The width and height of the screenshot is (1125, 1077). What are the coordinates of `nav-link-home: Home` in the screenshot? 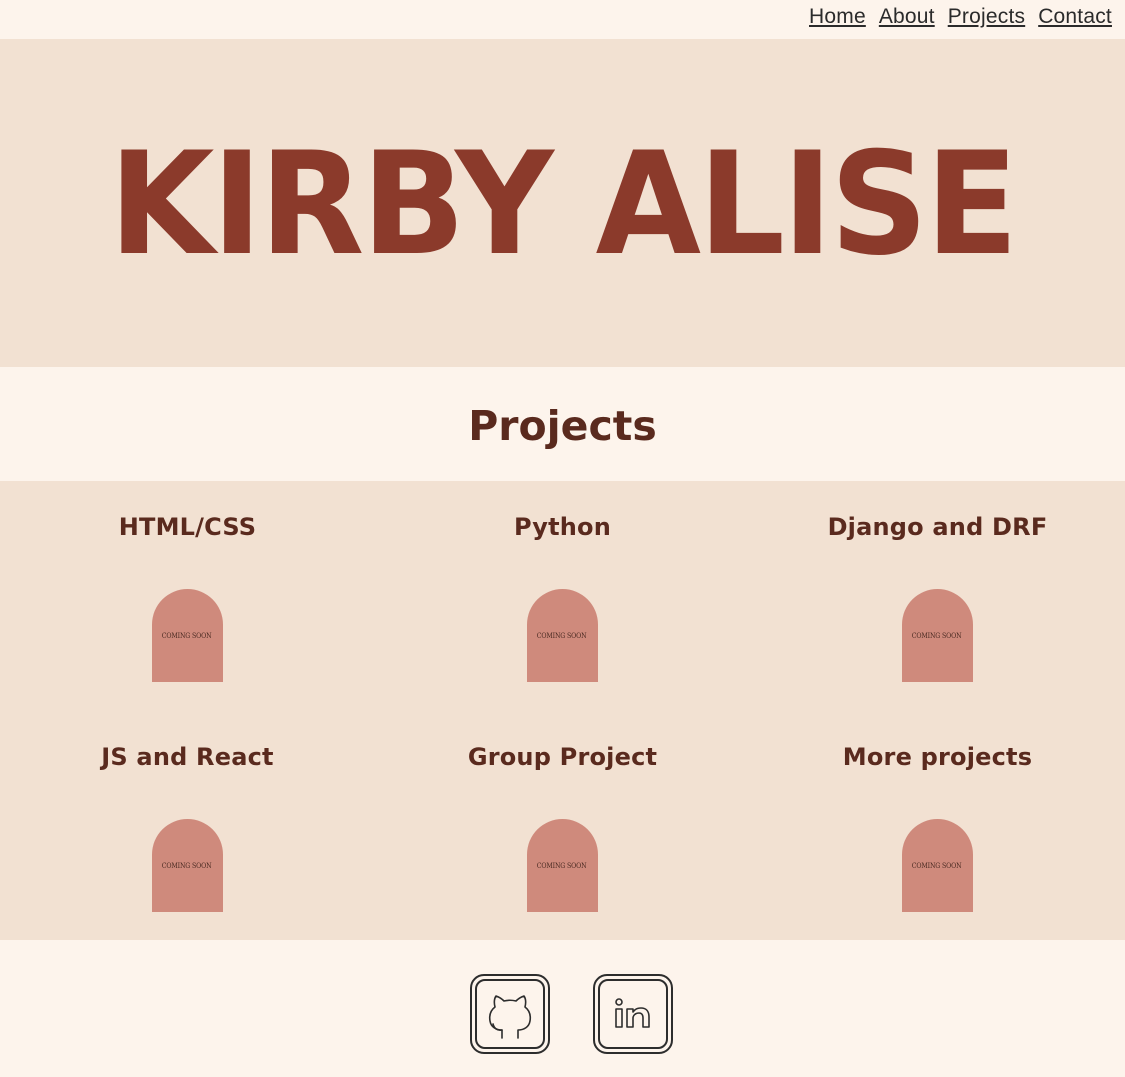 It's located at (837, 16).